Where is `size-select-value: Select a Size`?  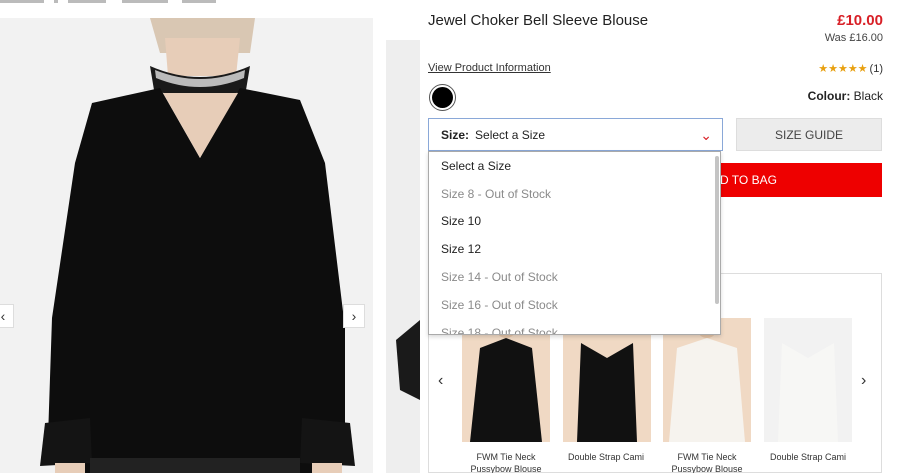
size-select-value: Select a Size is located at coordinates (510, 134).